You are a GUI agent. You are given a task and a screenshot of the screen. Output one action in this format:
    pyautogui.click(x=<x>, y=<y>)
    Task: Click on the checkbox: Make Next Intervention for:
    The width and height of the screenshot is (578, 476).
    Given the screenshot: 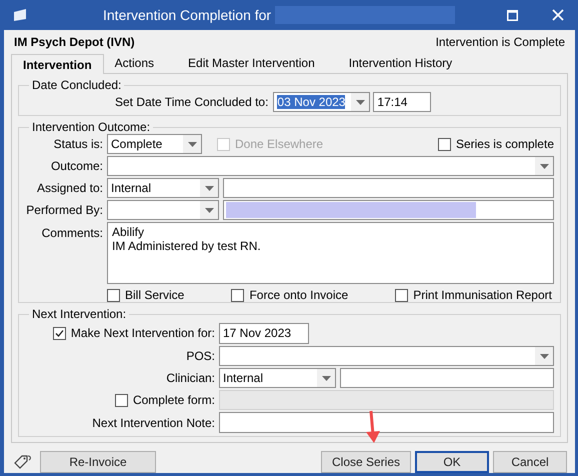 What is the action you would take?
    pyautogui.click(x=133, y=333)
    